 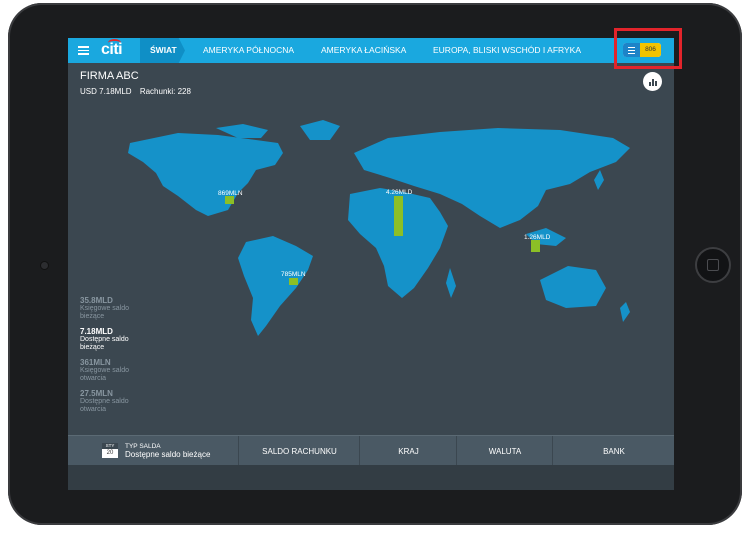 What do you see at coordinates (112, 49) in the screenshot?
I see `citi-logo: citi` at bounding box center [112, 49].